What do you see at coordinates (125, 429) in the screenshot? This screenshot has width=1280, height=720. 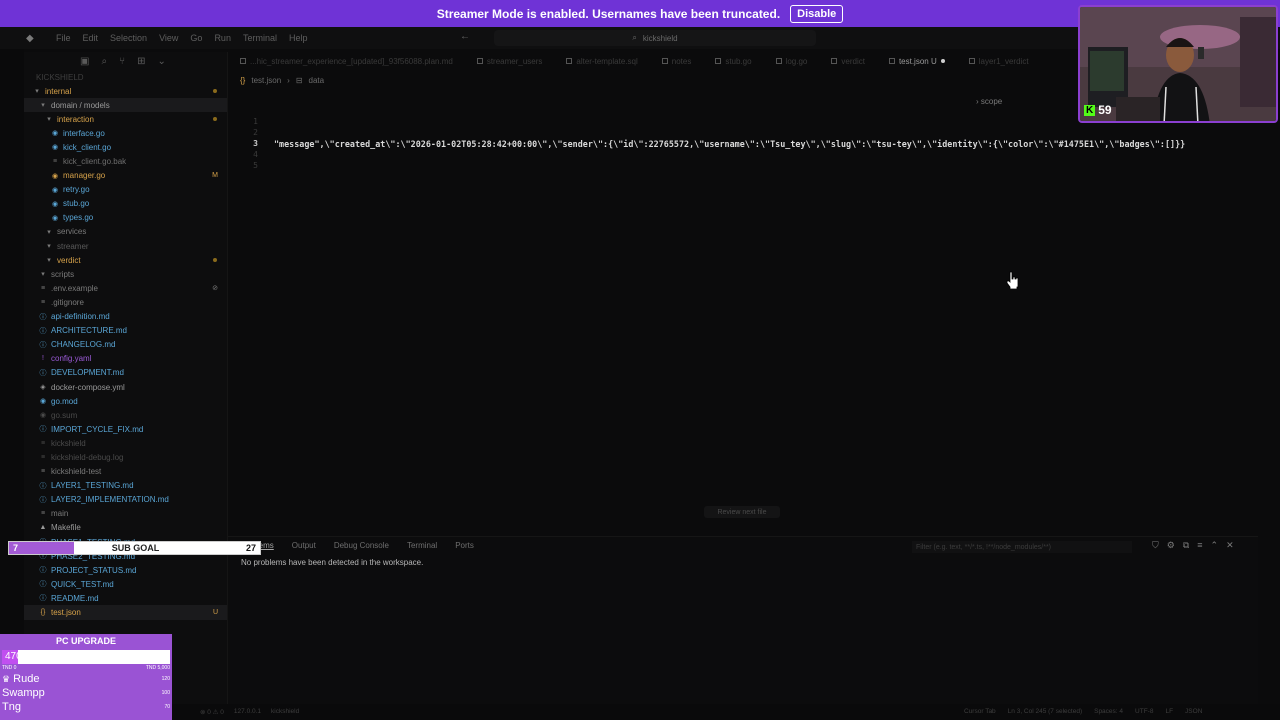 I see `tree-item: ⓘ IMPORT_CYCLE_FIX.md` at bounding box center [125, 429].